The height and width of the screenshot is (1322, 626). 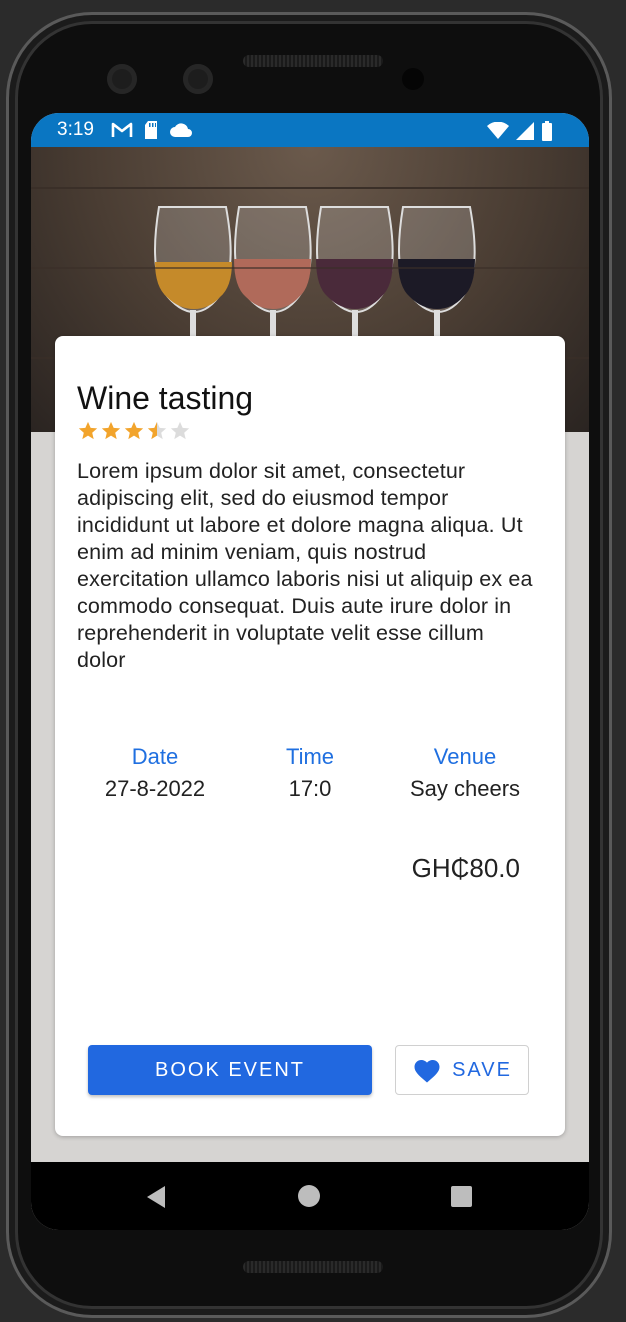 I want to click on back-icon, so click(x=156, y=1197).